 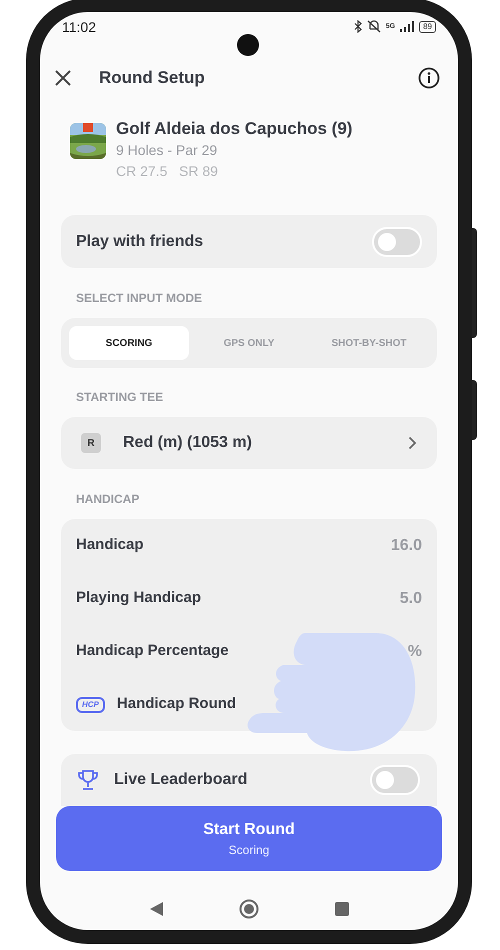 I want to click on friends-label: Play with friends, so click(x=140, y=242).